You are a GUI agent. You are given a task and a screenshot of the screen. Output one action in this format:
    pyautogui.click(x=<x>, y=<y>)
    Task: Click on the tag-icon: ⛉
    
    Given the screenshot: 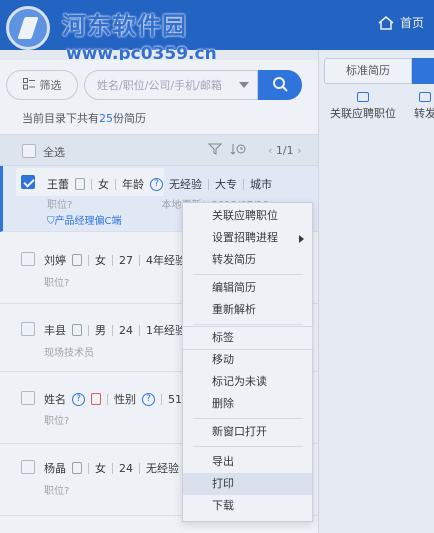 What is the action you would take?
    pyautogui.click(x=51, y=221)
    